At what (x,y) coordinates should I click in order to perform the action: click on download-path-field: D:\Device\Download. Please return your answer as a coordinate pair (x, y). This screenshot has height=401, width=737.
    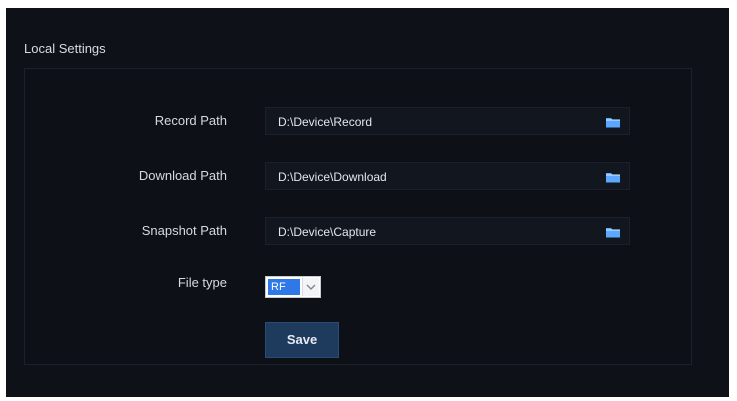
    Looking at the image, I should click on (447, 176).